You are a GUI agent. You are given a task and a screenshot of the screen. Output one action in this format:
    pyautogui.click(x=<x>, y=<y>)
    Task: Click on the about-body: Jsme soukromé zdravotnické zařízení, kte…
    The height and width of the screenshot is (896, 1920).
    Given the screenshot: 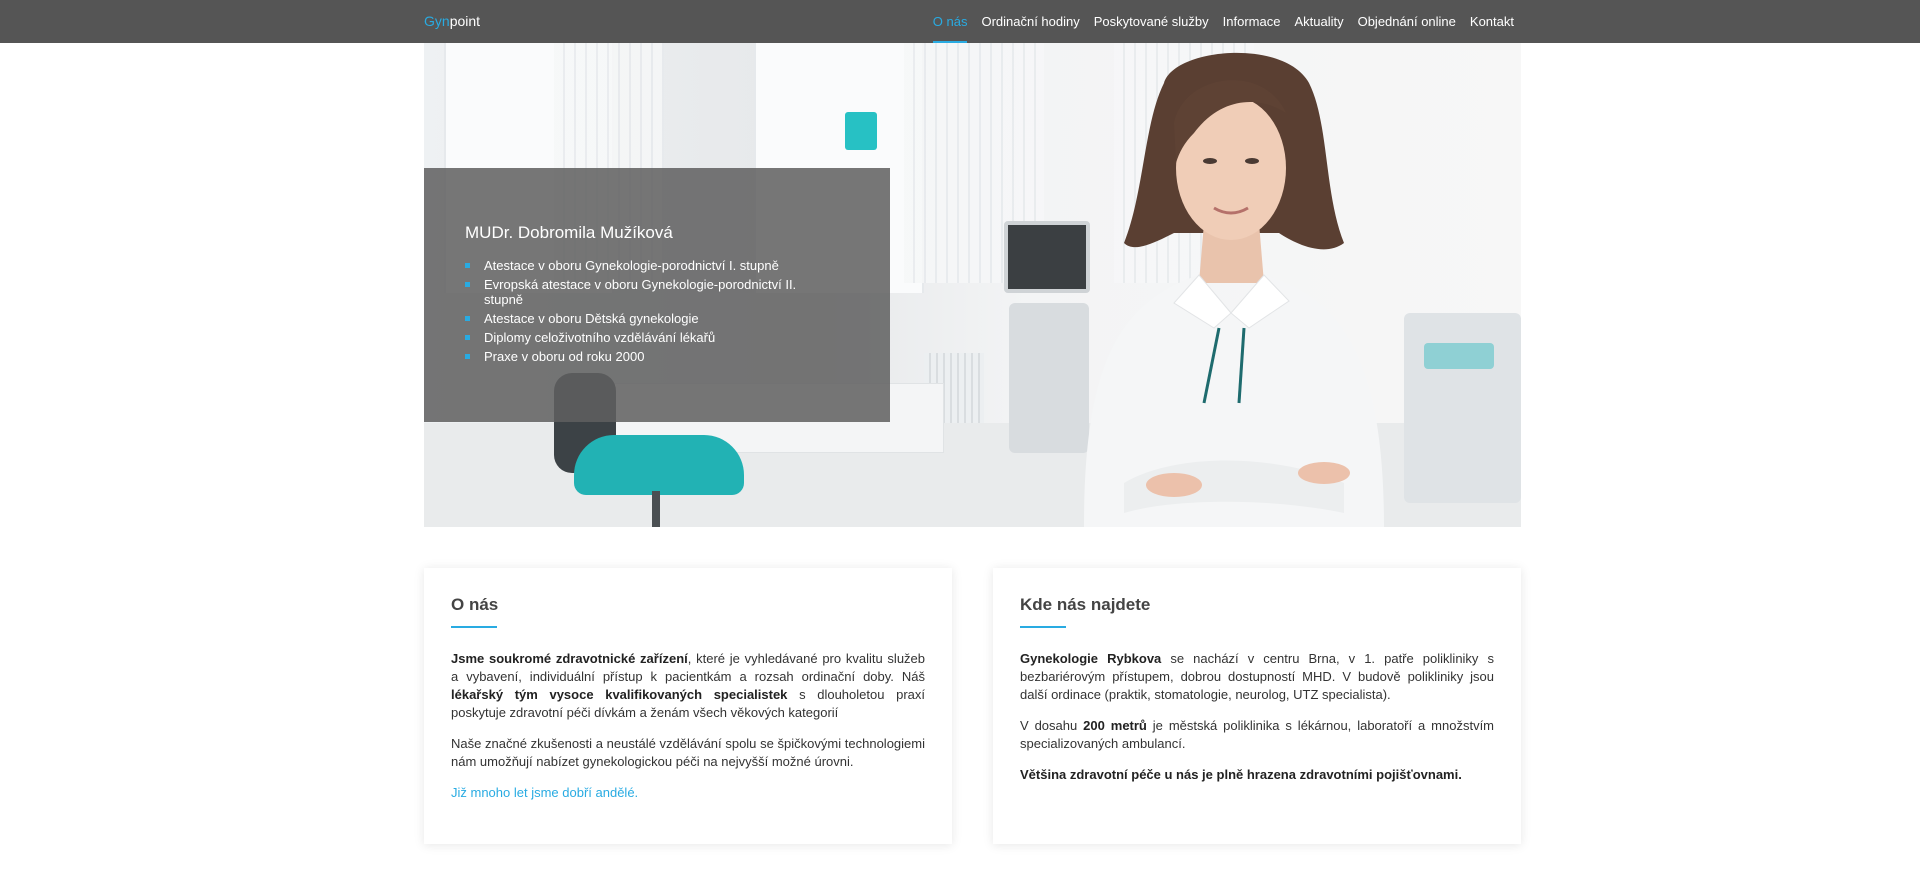 What is the action you would take?
    pyautogui.click(x=688, y=726)
    